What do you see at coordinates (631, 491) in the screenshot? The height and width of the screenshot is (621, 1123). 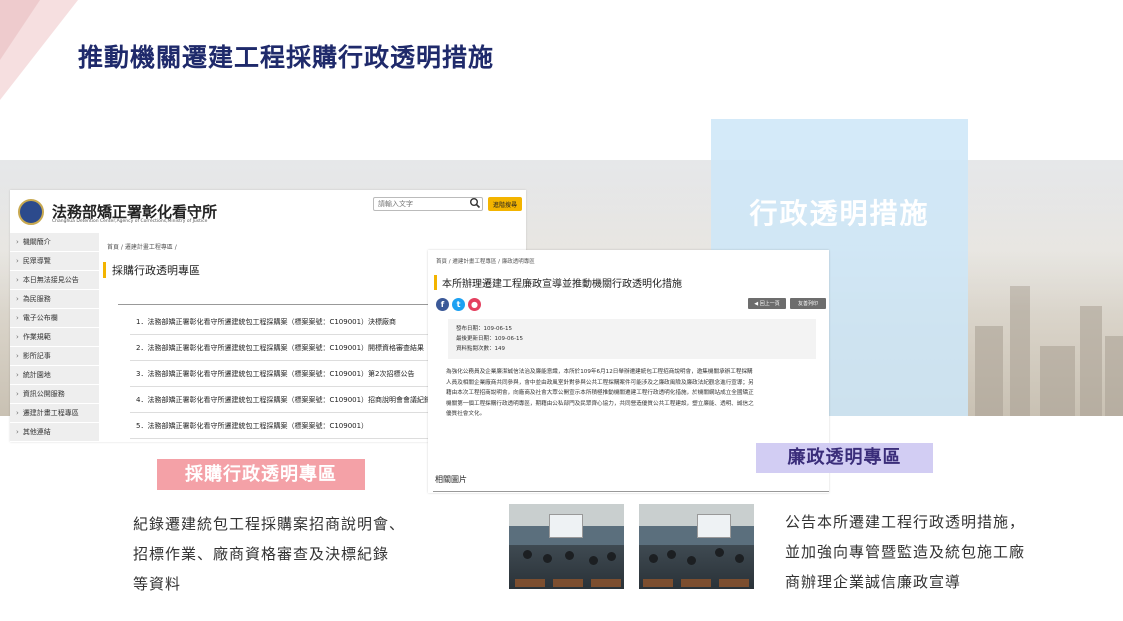 I see `divider` at bounding box center [631, 491].